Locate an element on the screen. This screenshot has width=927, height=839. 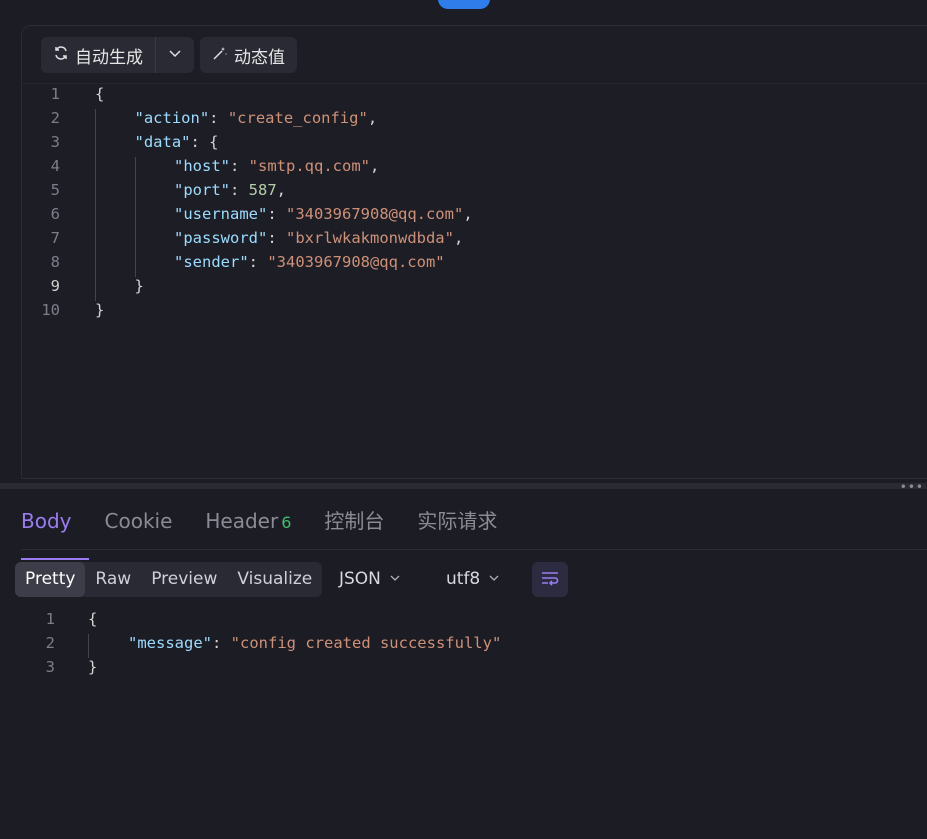
count-badge: 6 is located at coordinates (286, 522).